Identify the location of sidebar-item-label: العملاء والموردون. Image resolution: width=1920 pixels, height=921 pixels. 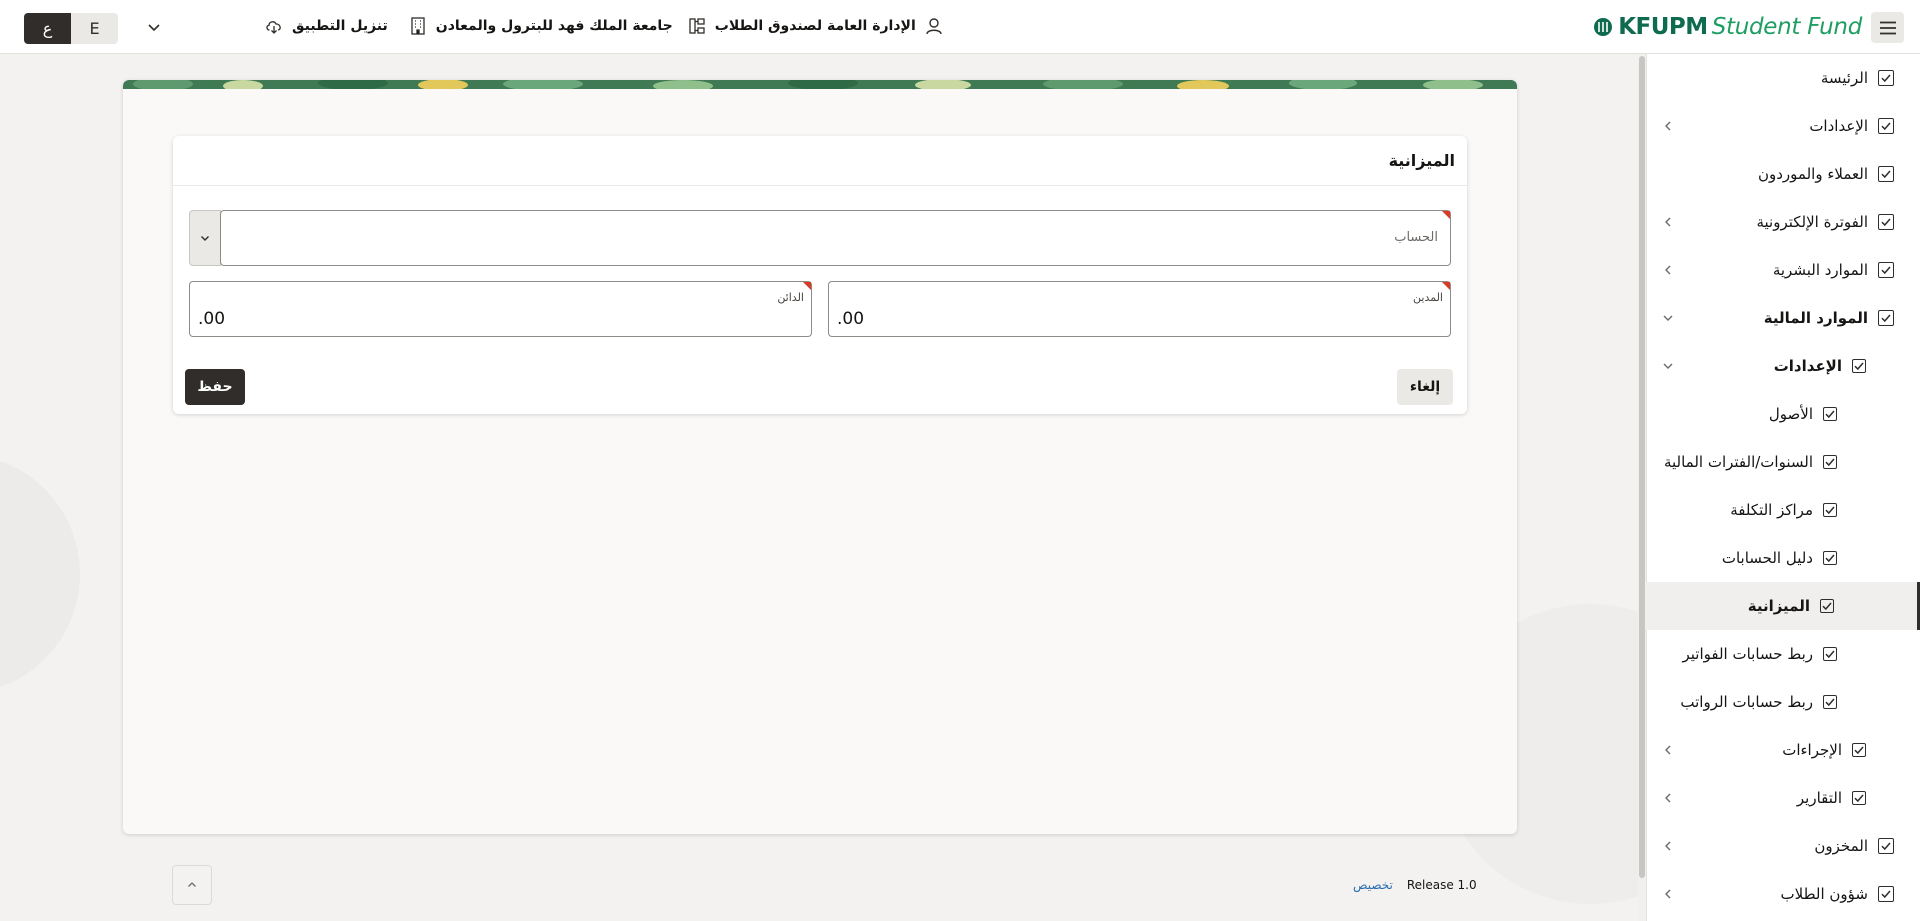
(1812, 174).